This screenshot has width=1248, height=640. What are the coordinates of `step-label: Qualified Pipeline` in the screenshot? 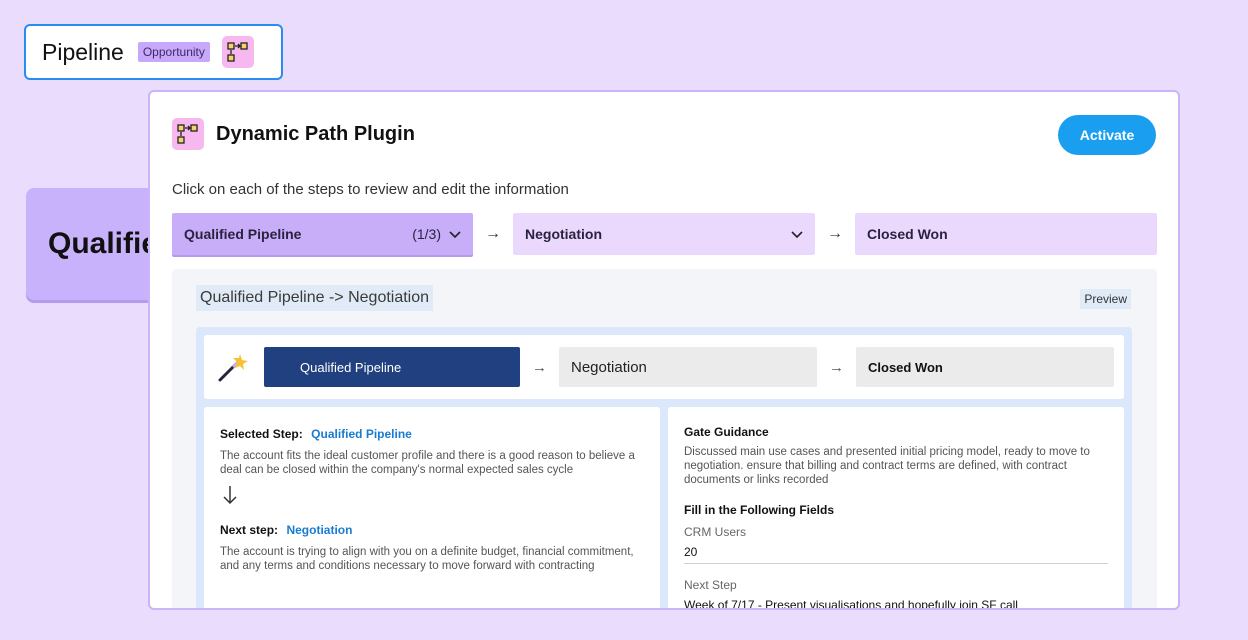 It's located at (243, 234).